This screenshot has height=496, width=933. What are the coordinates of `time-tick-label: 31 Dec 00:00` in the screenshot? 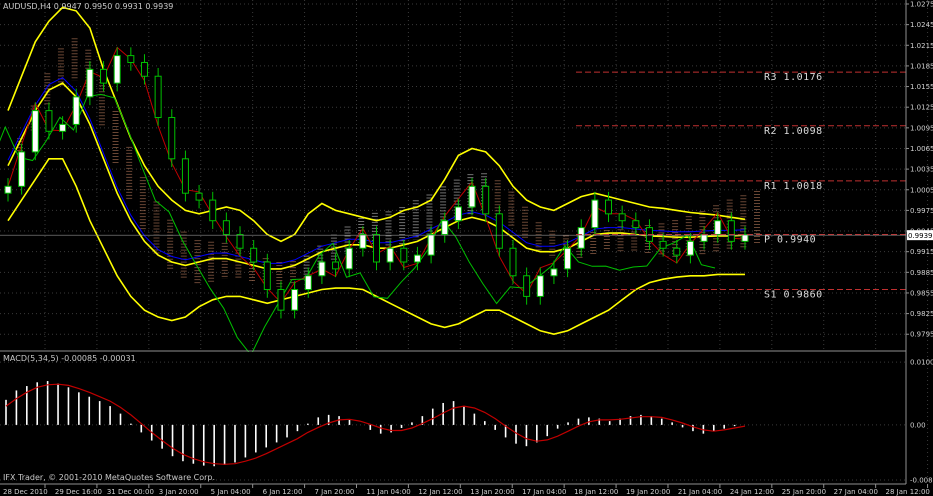 It's located at (130, 492).